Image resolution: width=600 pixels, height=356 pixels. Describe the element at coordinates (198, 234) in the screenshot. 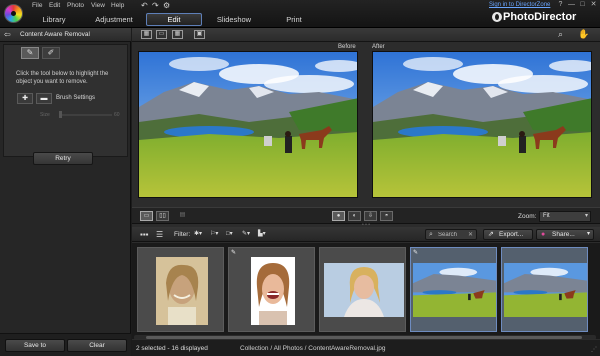

I see `filter-color-icon: ✱▾` at that location.